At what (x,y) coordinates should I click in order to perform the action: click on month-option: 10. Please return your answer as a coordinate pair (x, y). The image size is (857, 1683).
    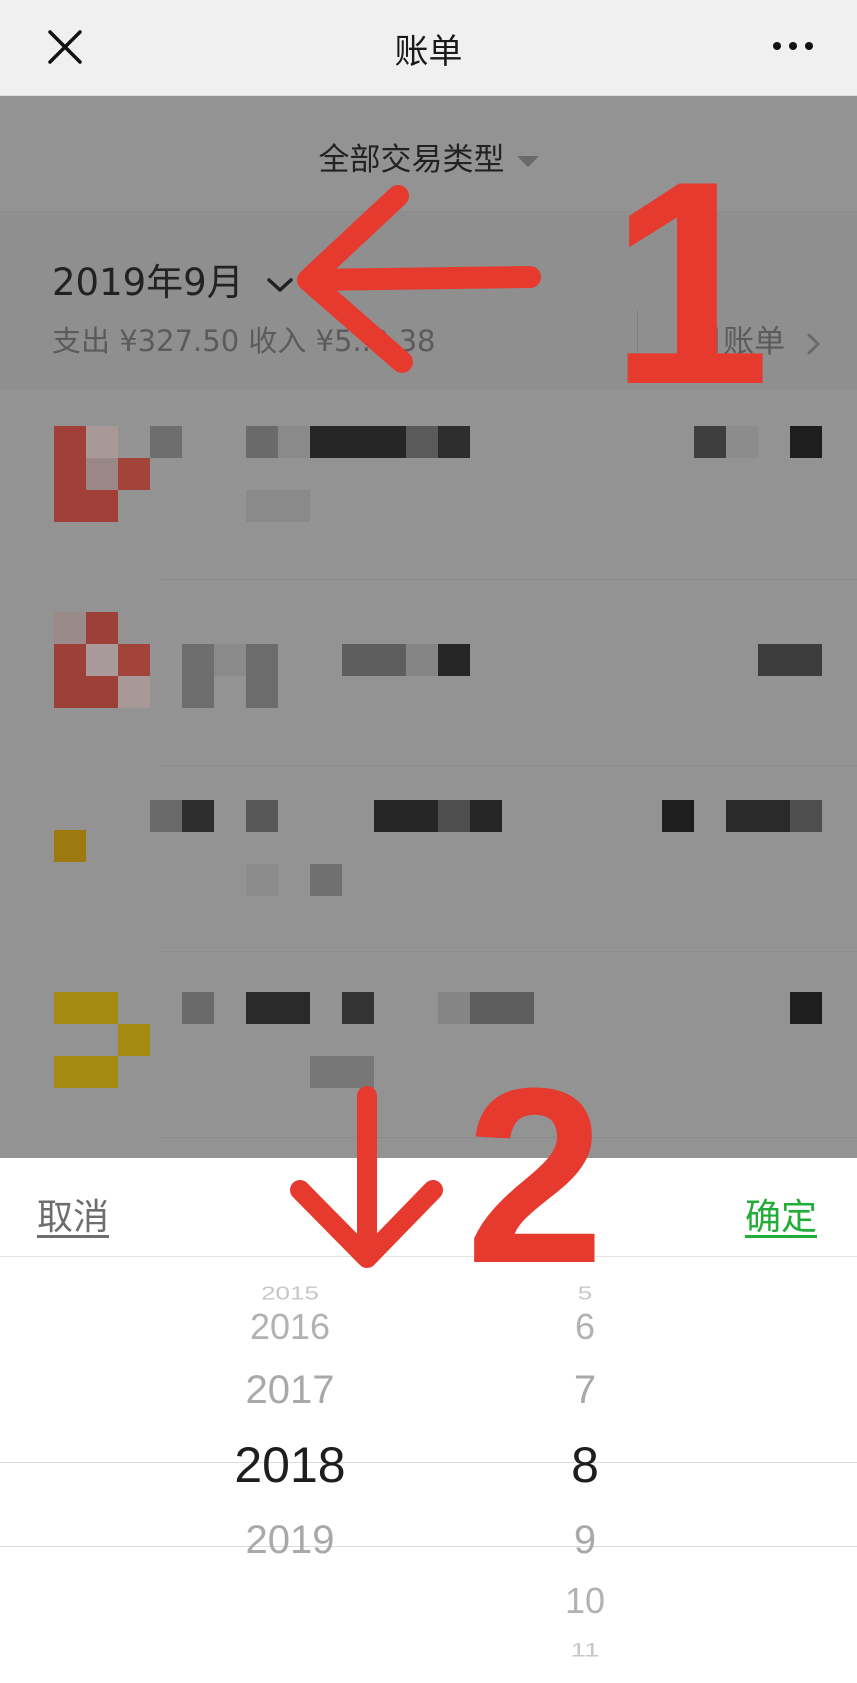
    Looking at the image, I should click on (585, 1601).